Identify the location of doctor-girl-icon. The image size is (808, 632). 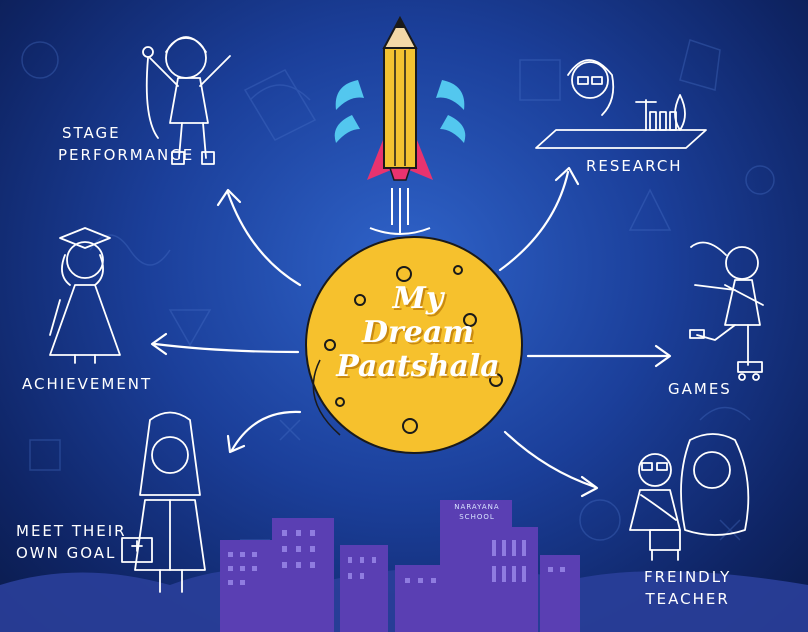
(163, 502).